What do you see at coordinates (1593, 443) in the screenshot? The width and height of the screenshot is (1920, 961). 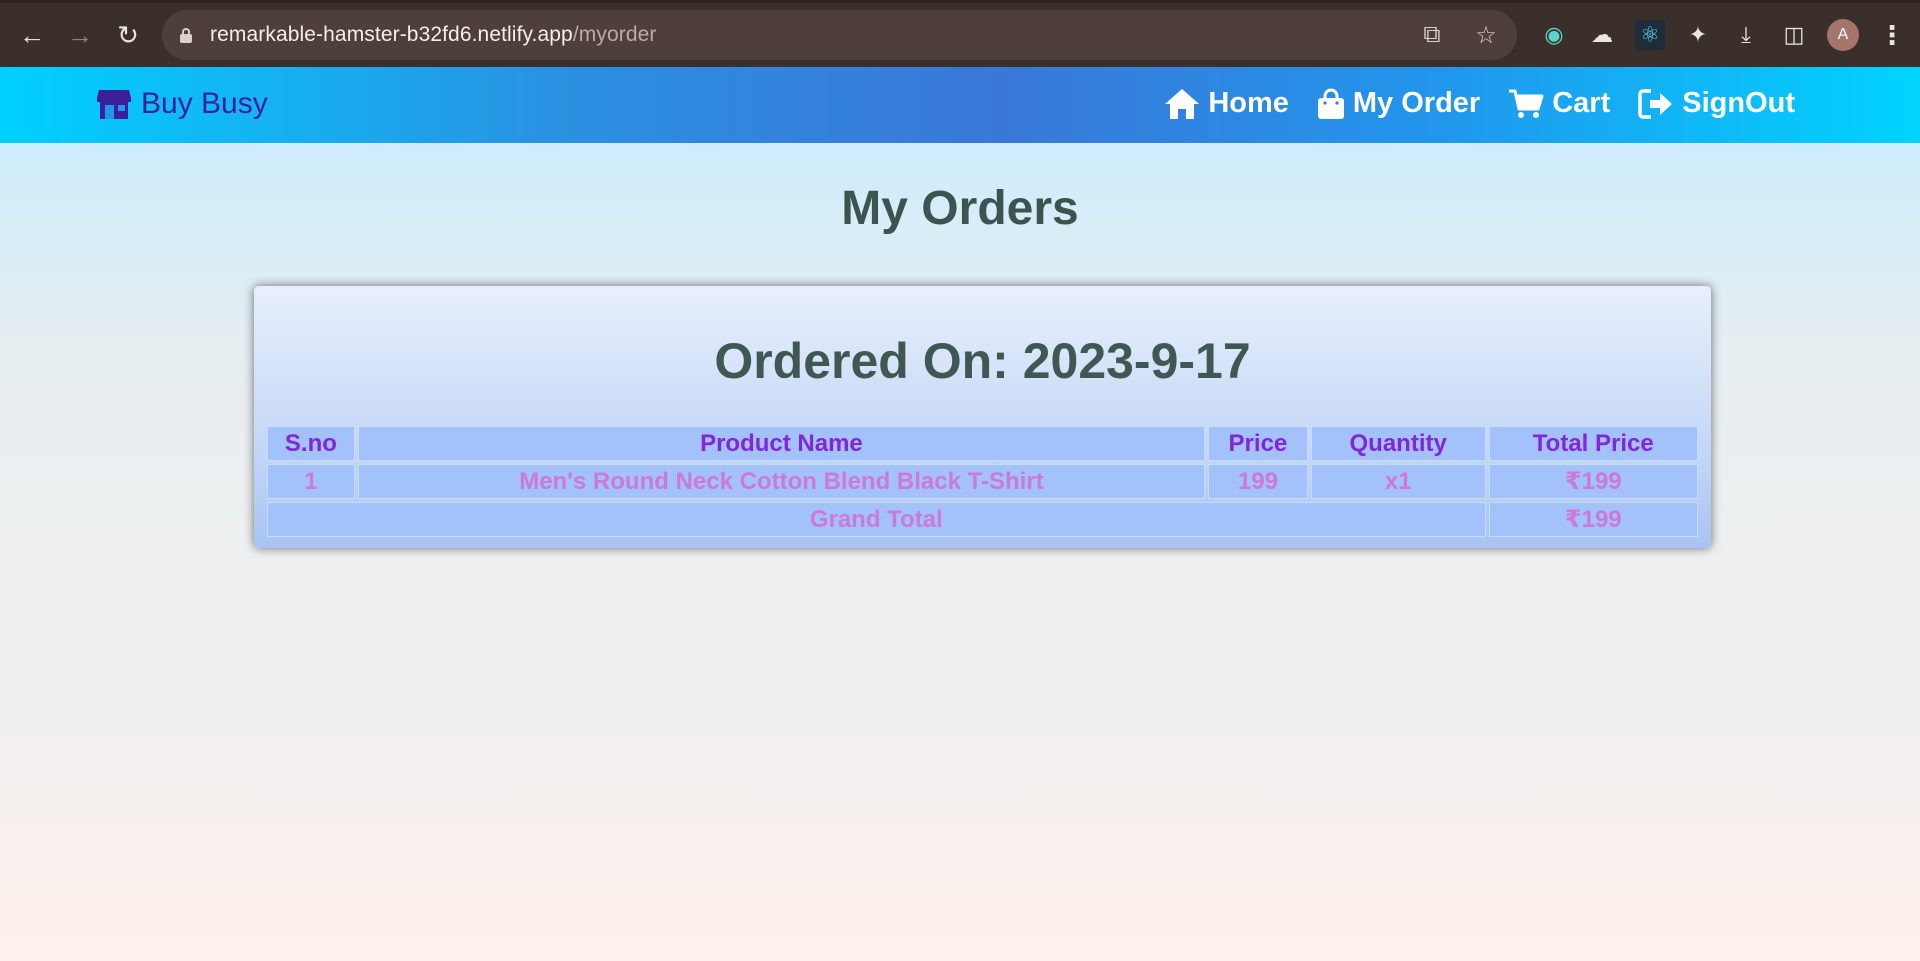 I see `column-header-total-price: Total Price` at bounding box center [1593, 443].